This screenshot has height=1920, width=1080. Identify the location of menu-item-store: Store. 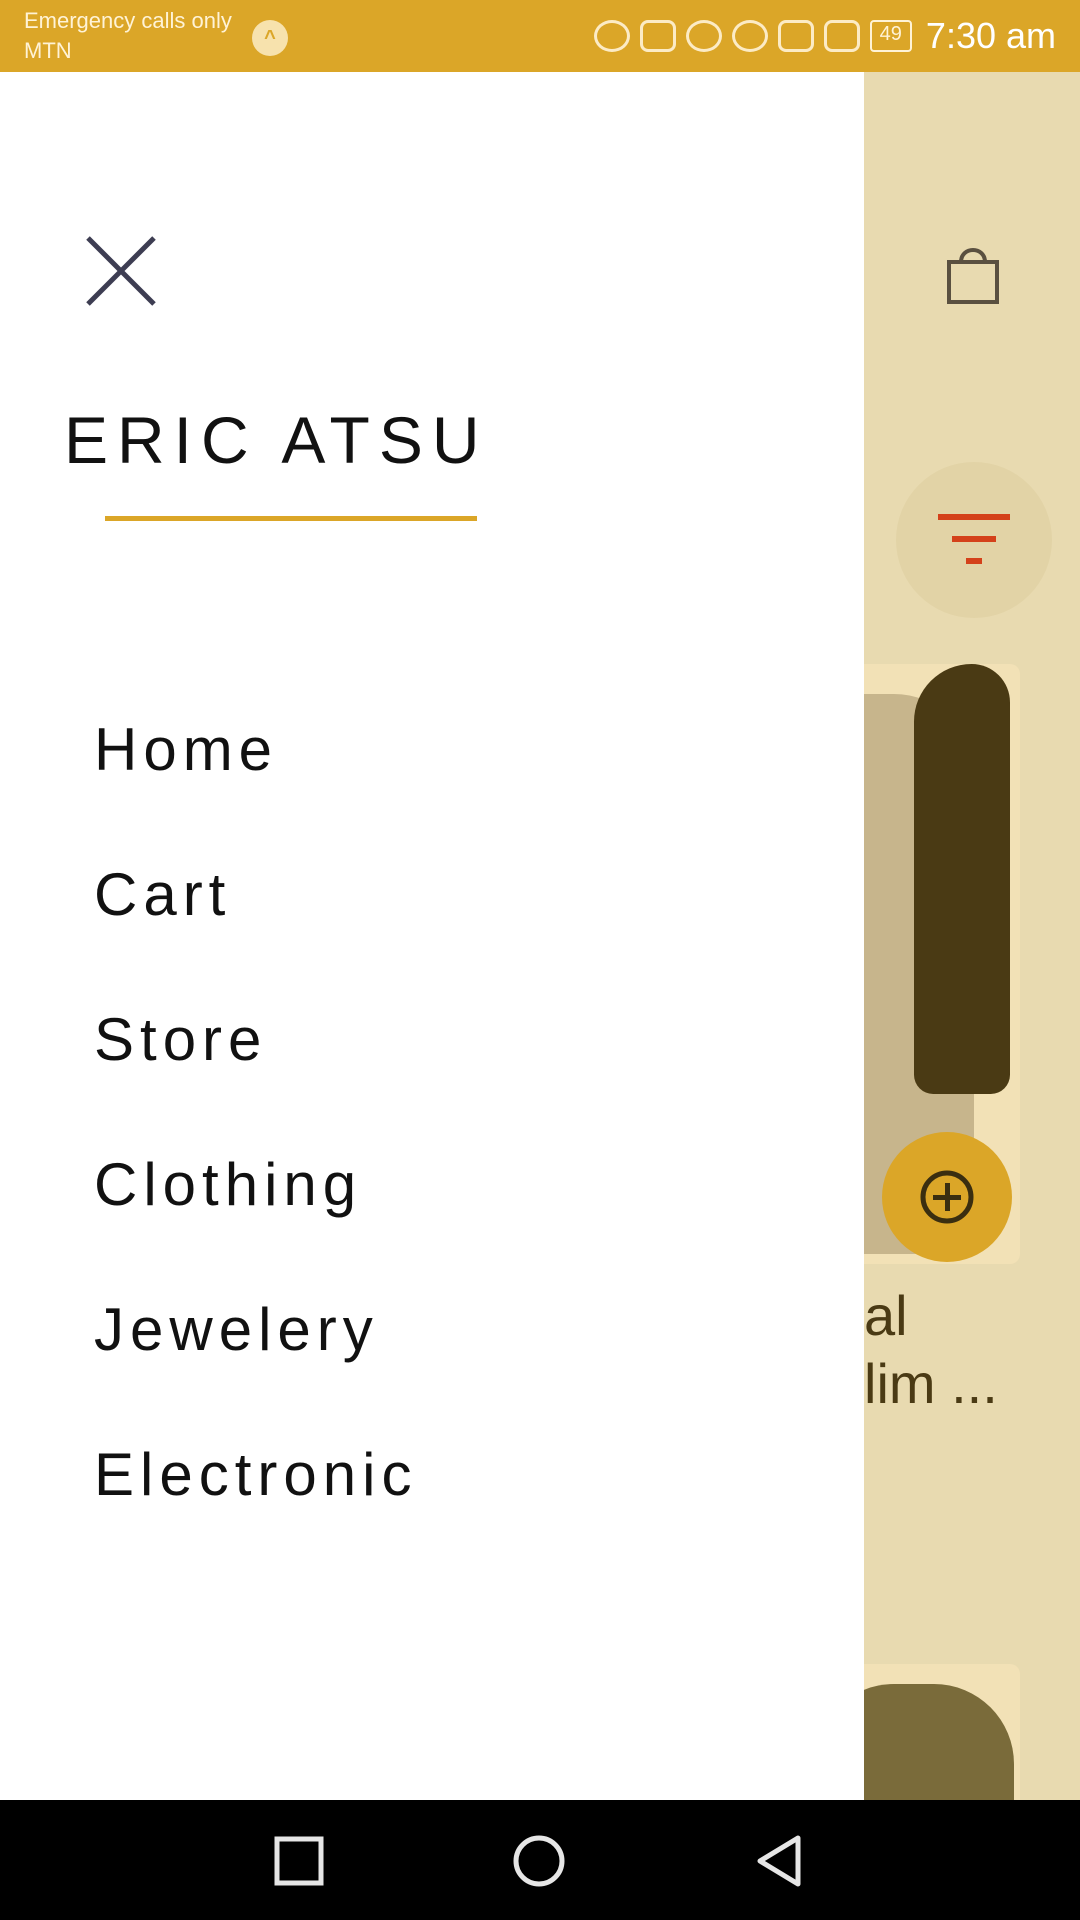
(255, 1062).